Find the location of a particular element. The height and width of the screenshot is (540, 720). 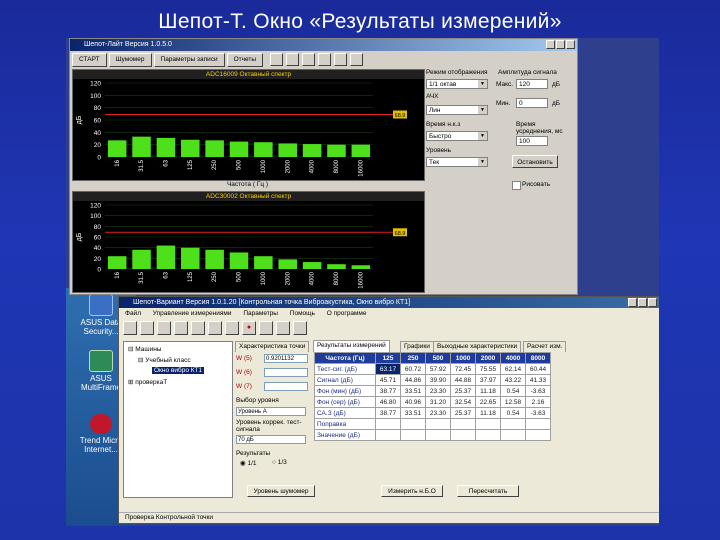

menu-help: Помощь is located at coordinates (302, 313).